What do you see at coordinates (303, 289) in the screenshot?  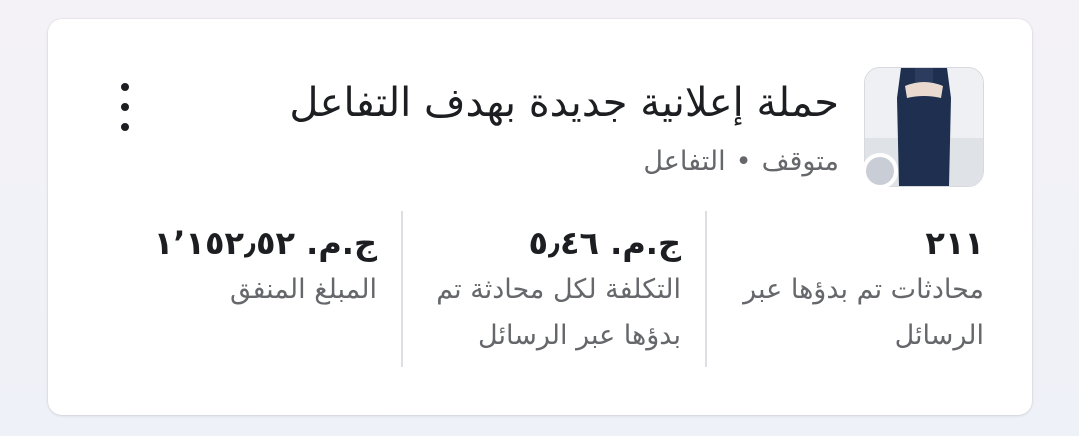 I see `metric-label: المبلغ المنفق` at bounding box center [303, 289].